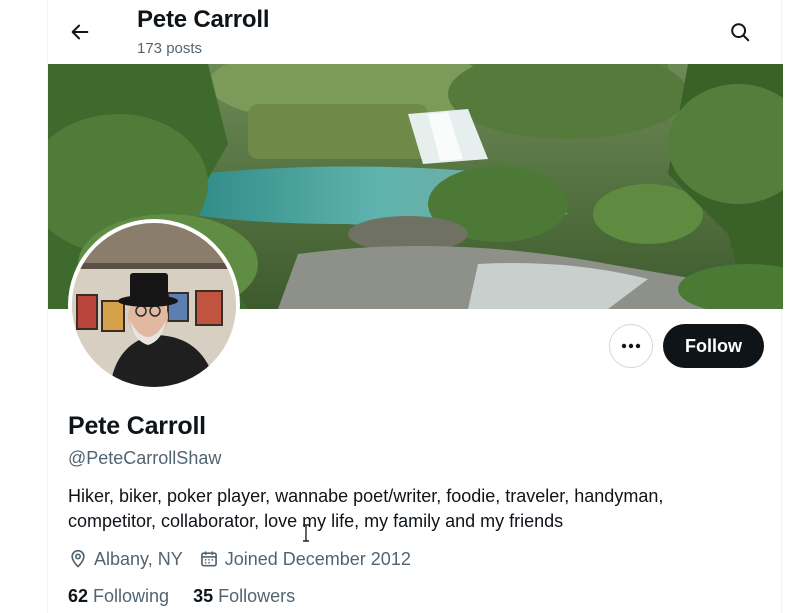  I want to click on following-link: 62 Following, so click(118, 596).